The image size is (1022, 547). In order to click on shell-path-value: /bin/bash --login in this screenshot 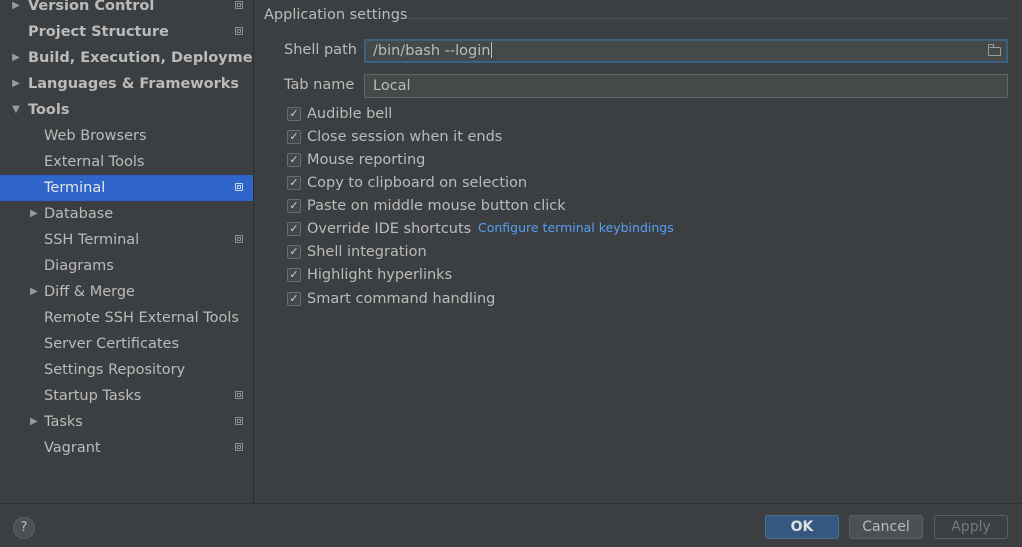, I will do `click(432, 51)`.